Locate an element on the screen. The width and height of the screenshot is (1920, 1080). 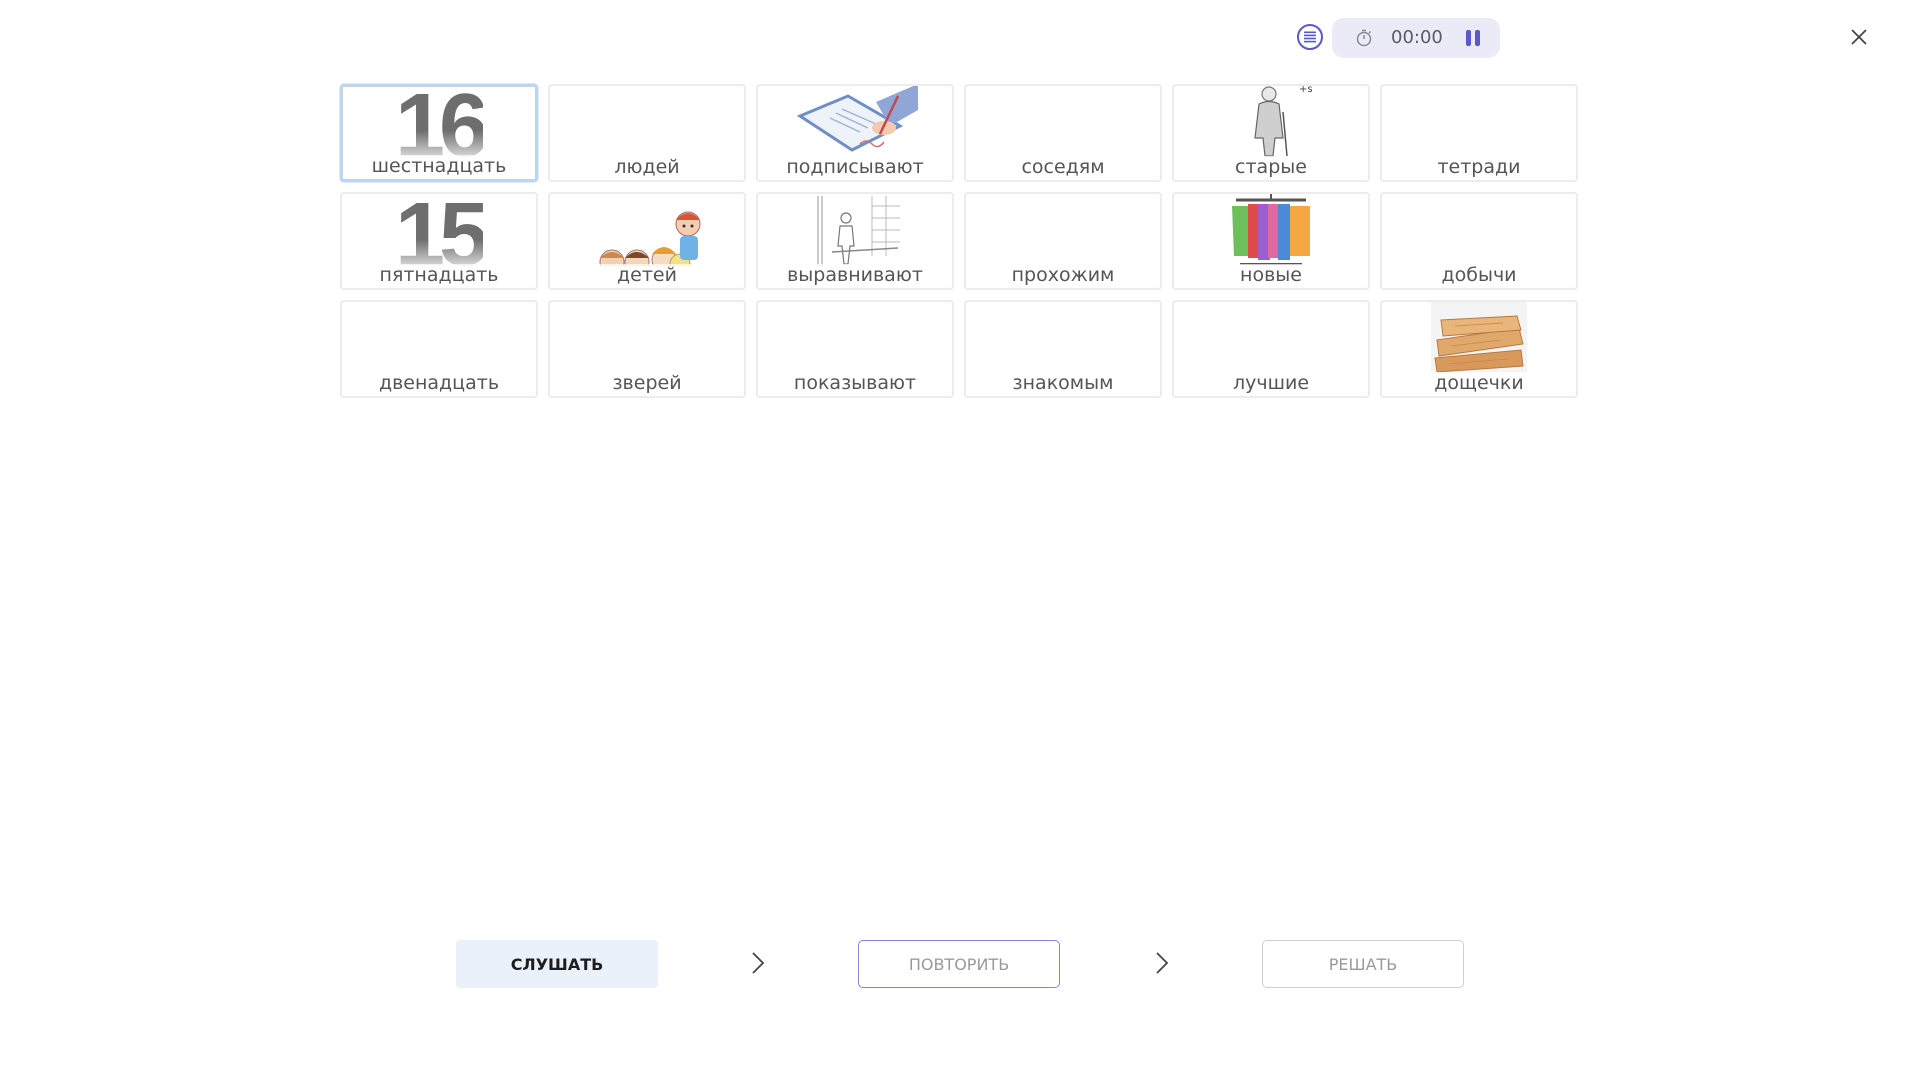
timer-panel: 00:00 is located at coordinates (1416, 38).